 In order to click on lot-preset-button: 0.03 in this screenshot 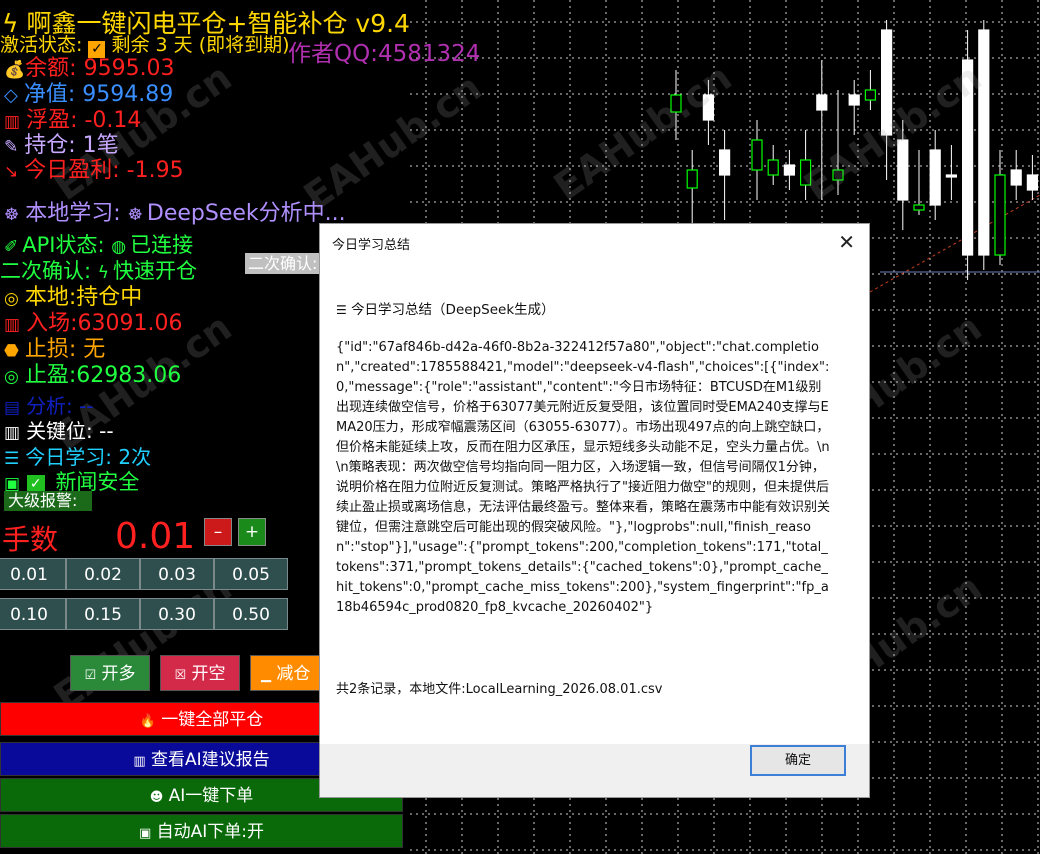, I will do `click(177, 574)`.